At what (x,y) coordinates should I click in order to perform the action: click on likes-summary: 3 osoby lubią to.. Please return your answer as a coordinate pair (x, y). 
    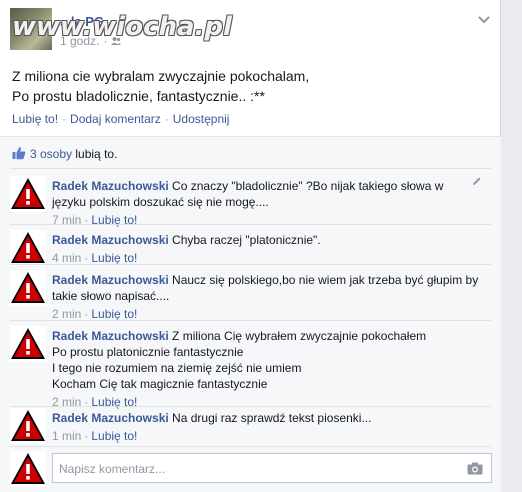
    Looking at the image, I should click on (64, 153).